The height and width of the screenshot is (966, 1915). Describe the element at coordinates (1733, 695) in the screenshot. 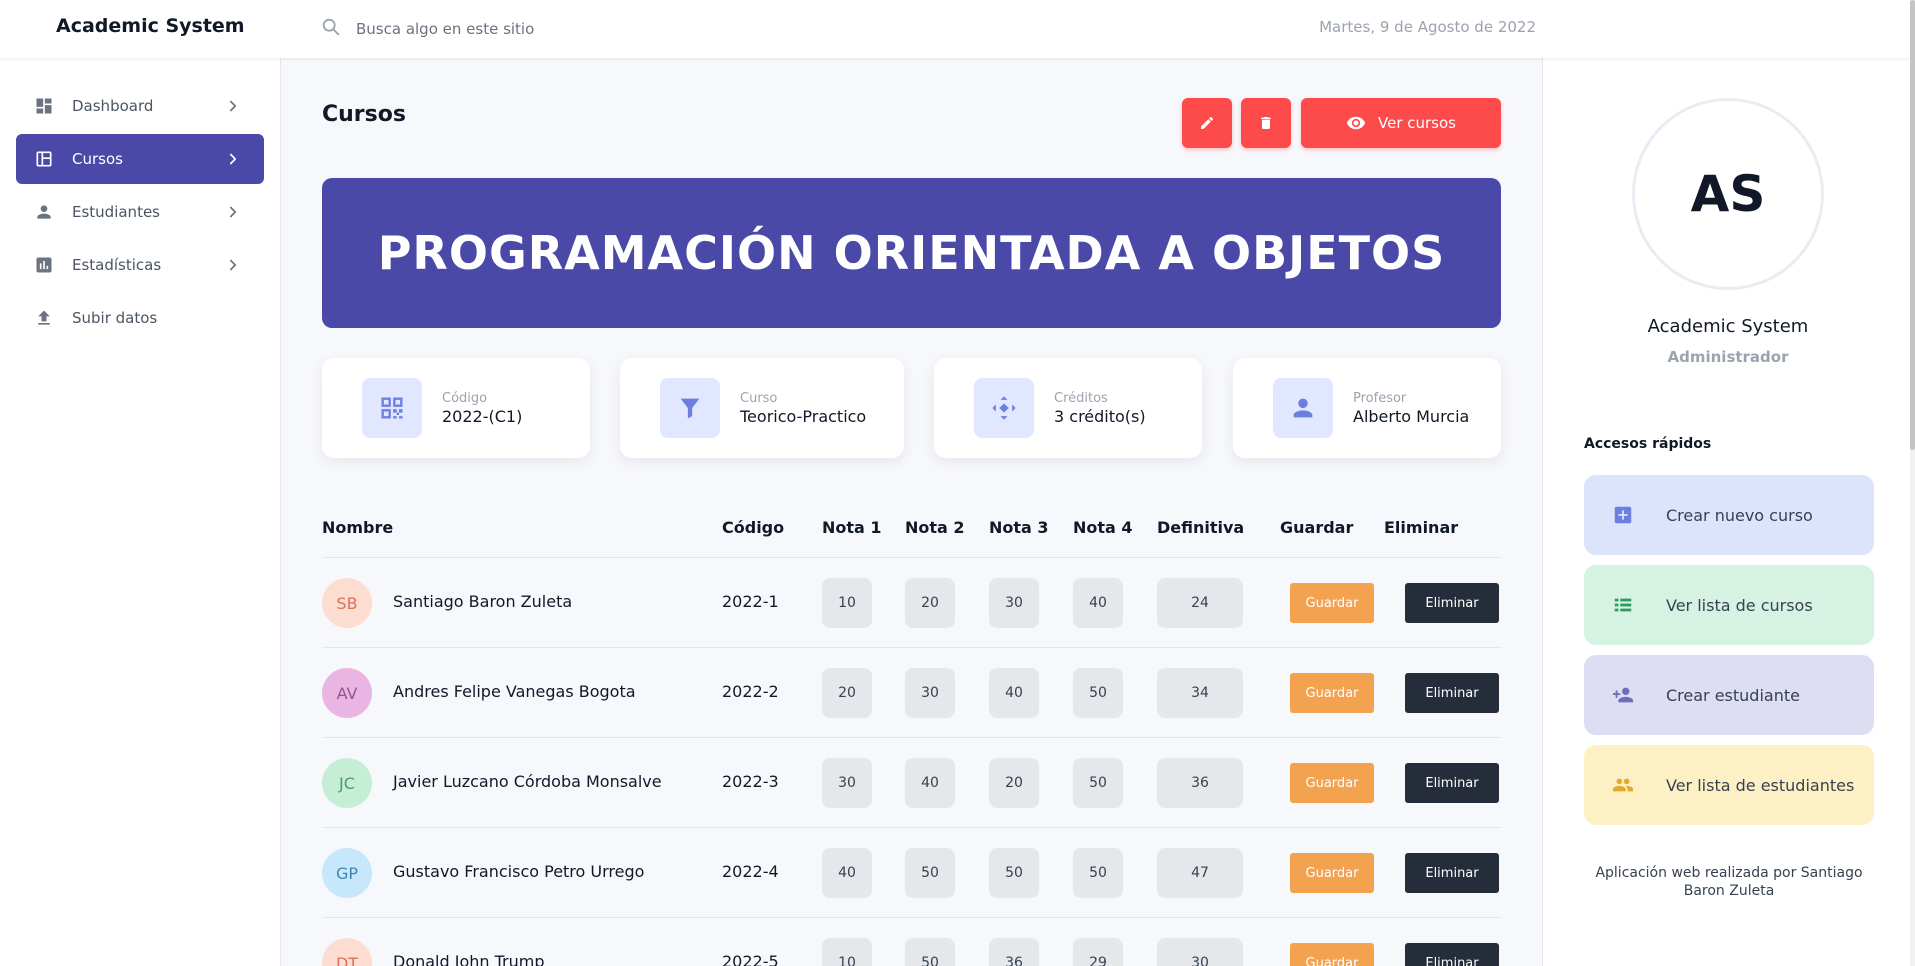

I see `quick-item-label: Crear estudiante` at that location.